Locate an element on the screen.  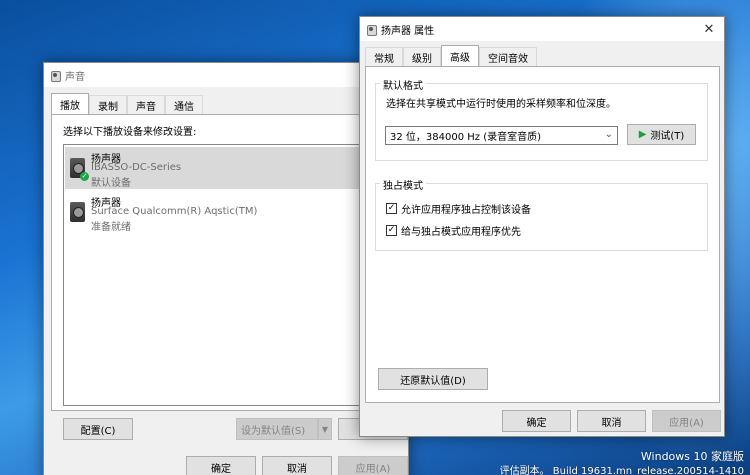
props-window-title: 扬声器 属性 is located at coordinates (408, 31).